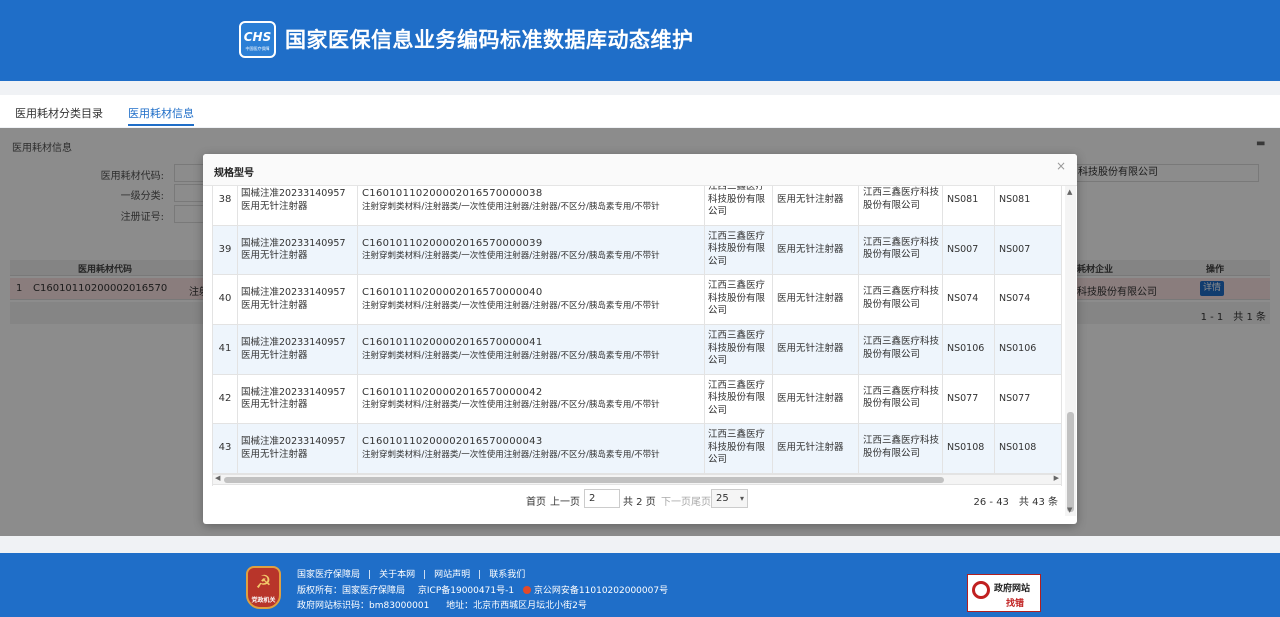 The image size is (1280, 617). Describe the element at coordinates (452, 293) in the screenshot. I see `consumable-code: C16010110200002016570000040` at that location.